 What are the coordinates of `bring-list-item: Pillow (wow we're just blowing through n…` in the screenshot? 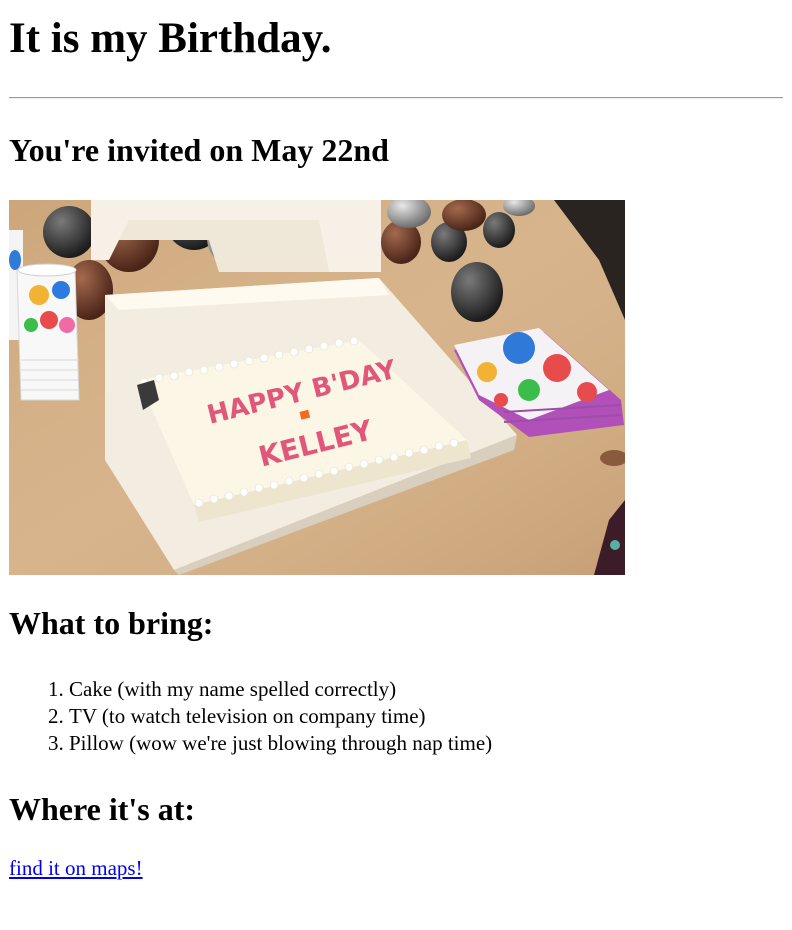 It's located at (426, 743).